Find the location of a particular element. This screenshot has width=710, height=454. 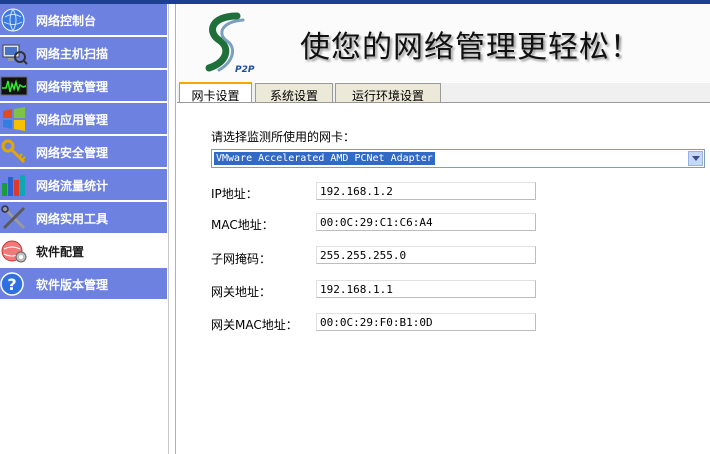

sidebar-item-version: ? 软件版本管理 is located at coordinates (83, 284).